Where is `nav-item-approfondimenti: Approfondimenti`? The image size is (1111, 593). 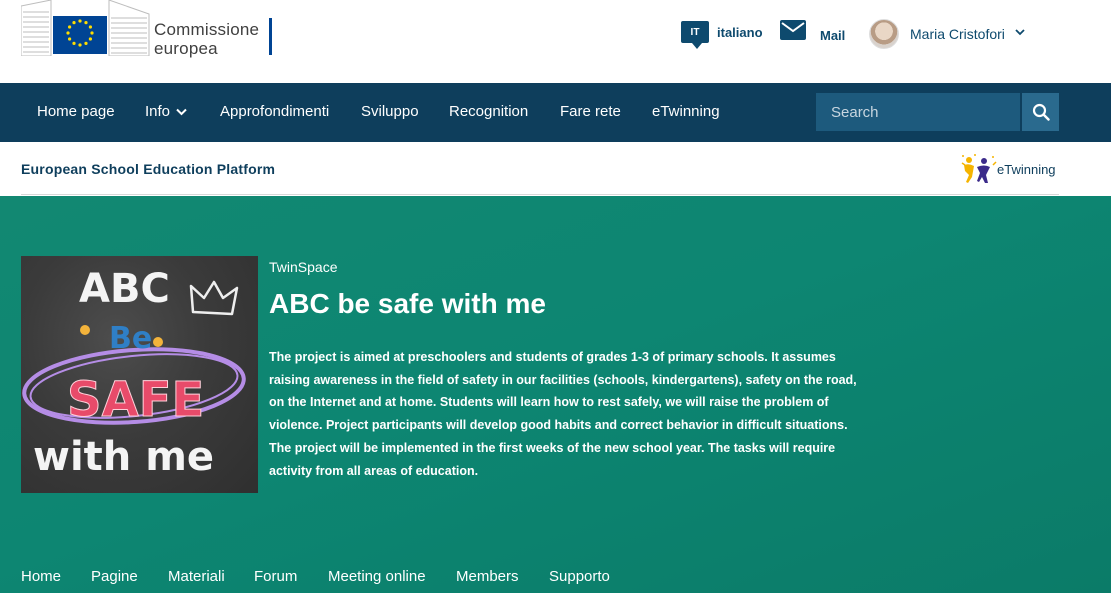
nav-item-approfondimenti: Approfondimenti is located at coordinates (274, 111).